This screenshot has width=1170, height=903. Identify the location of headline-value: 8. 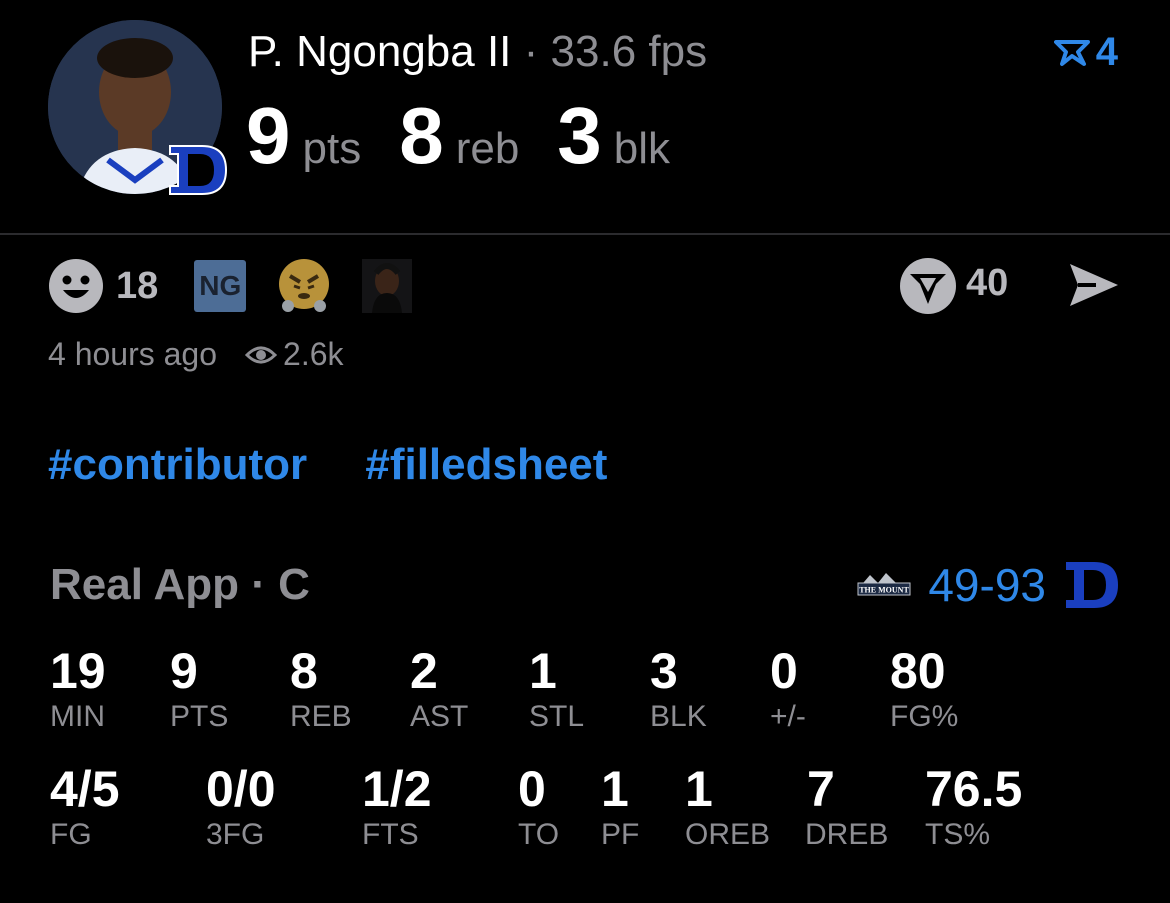
(421, 135).